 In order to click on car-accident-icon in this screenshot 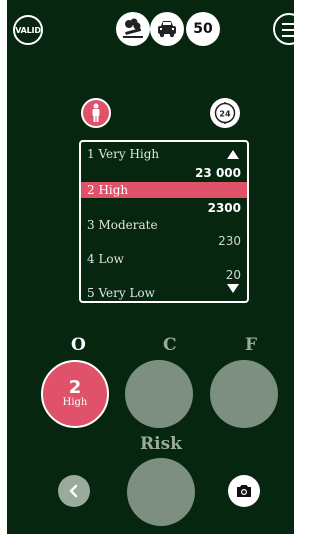, I will do `click(167, 29)`.